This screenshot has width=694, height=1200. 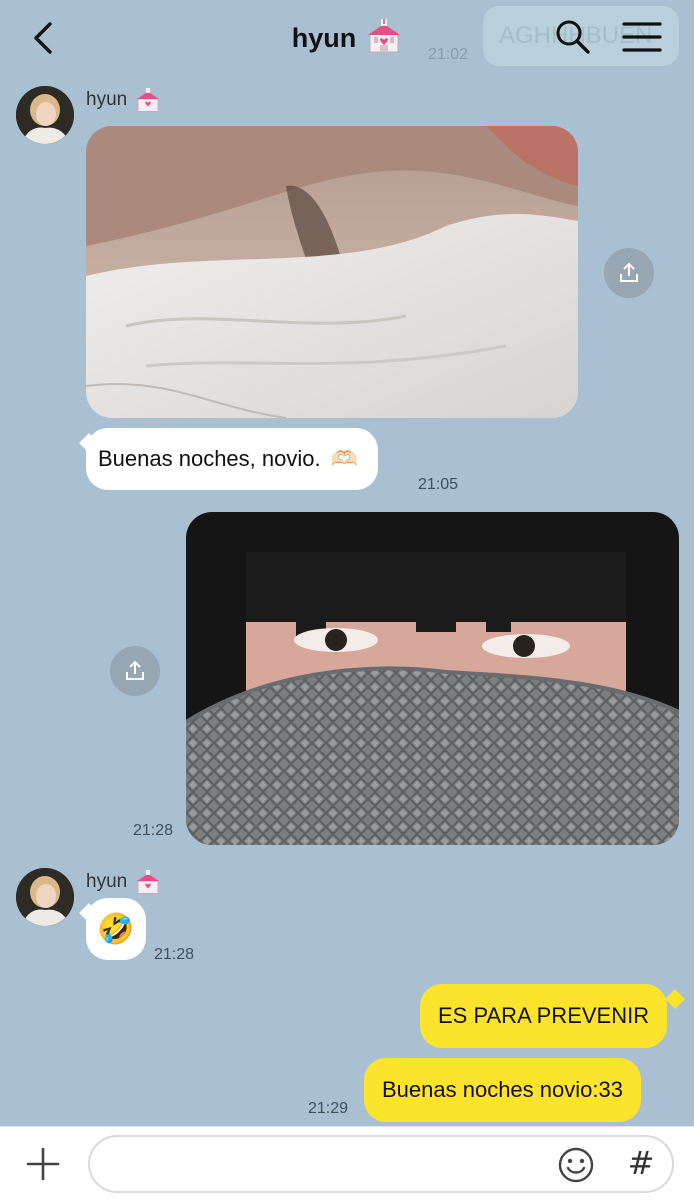 I want to click on heart-hands-emoji: 🫶🏻, so click(x=344, y=459).